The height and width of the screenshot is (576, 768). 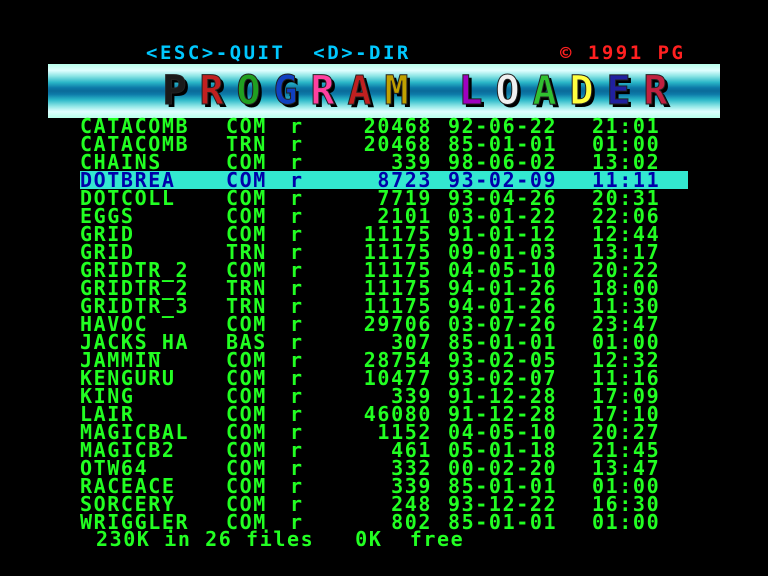 What do you see at coordinates (470, 91) in the screenshot?
I see `title-letter: L` at bounding box center [470, 91].